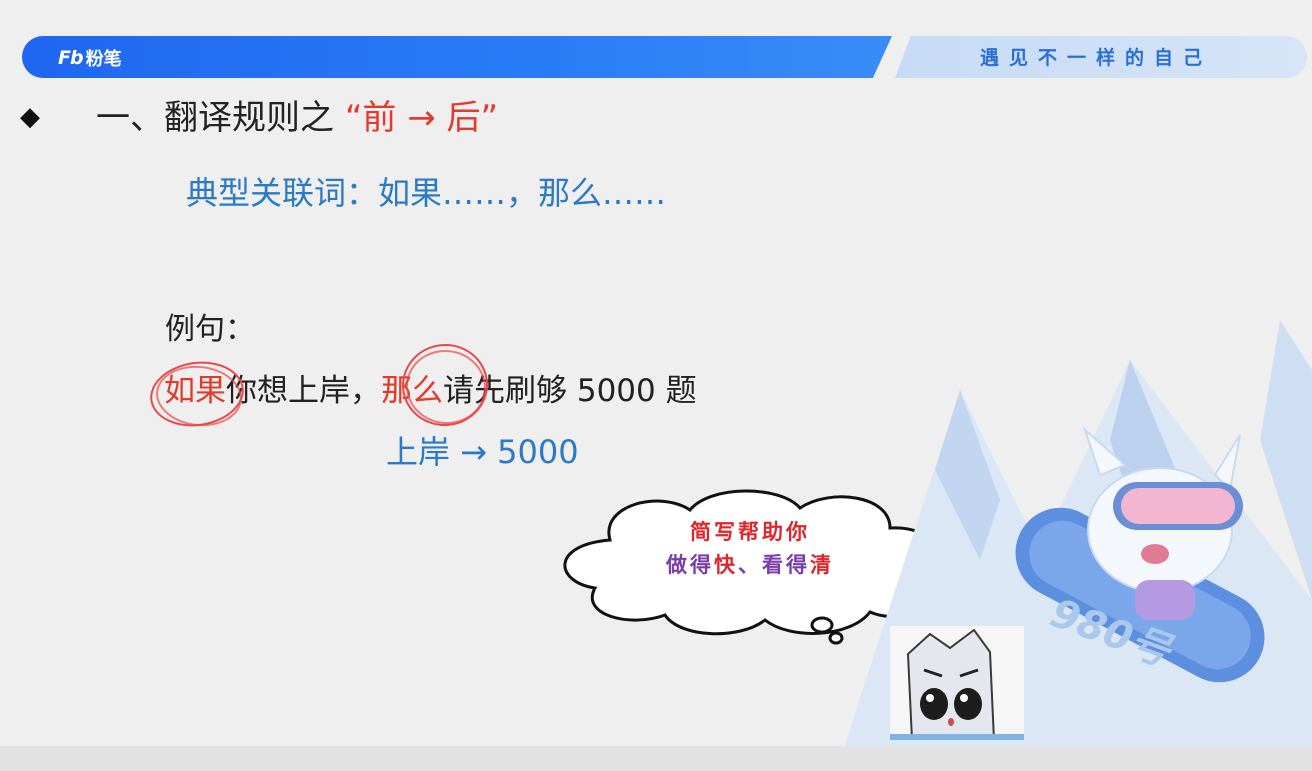  What do you see at coordinates (1096, 58) in the screenshot?
I see `header-tagline: 遇见不一样的自己` at bounding box center [1096, 58].